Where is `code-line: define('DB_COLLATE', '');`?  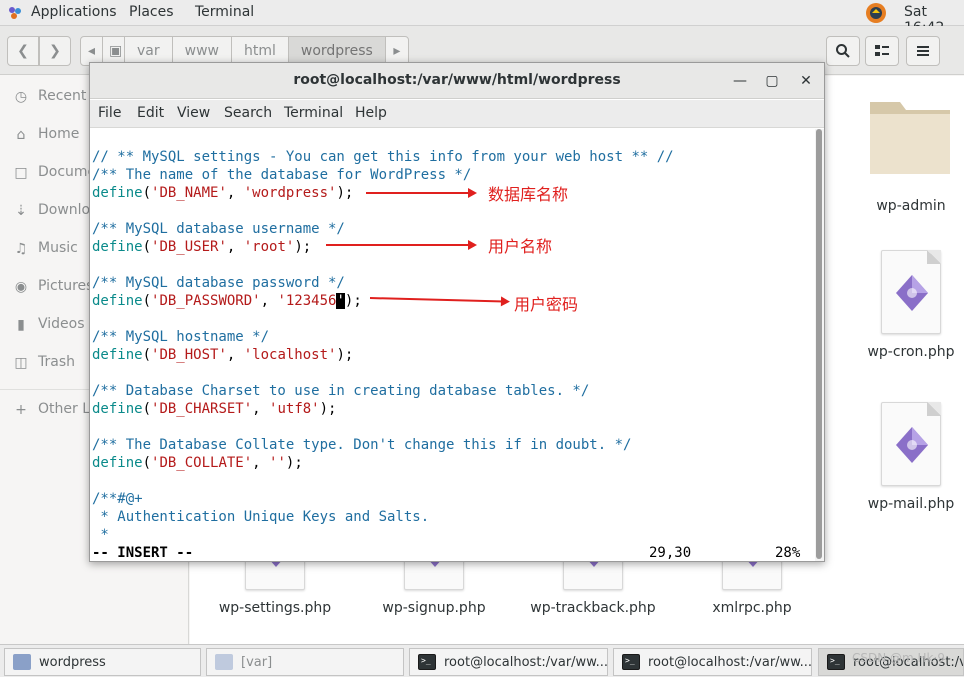 code-line: define('DB_COLLATE', ''); is located at coordinates (197, 463).